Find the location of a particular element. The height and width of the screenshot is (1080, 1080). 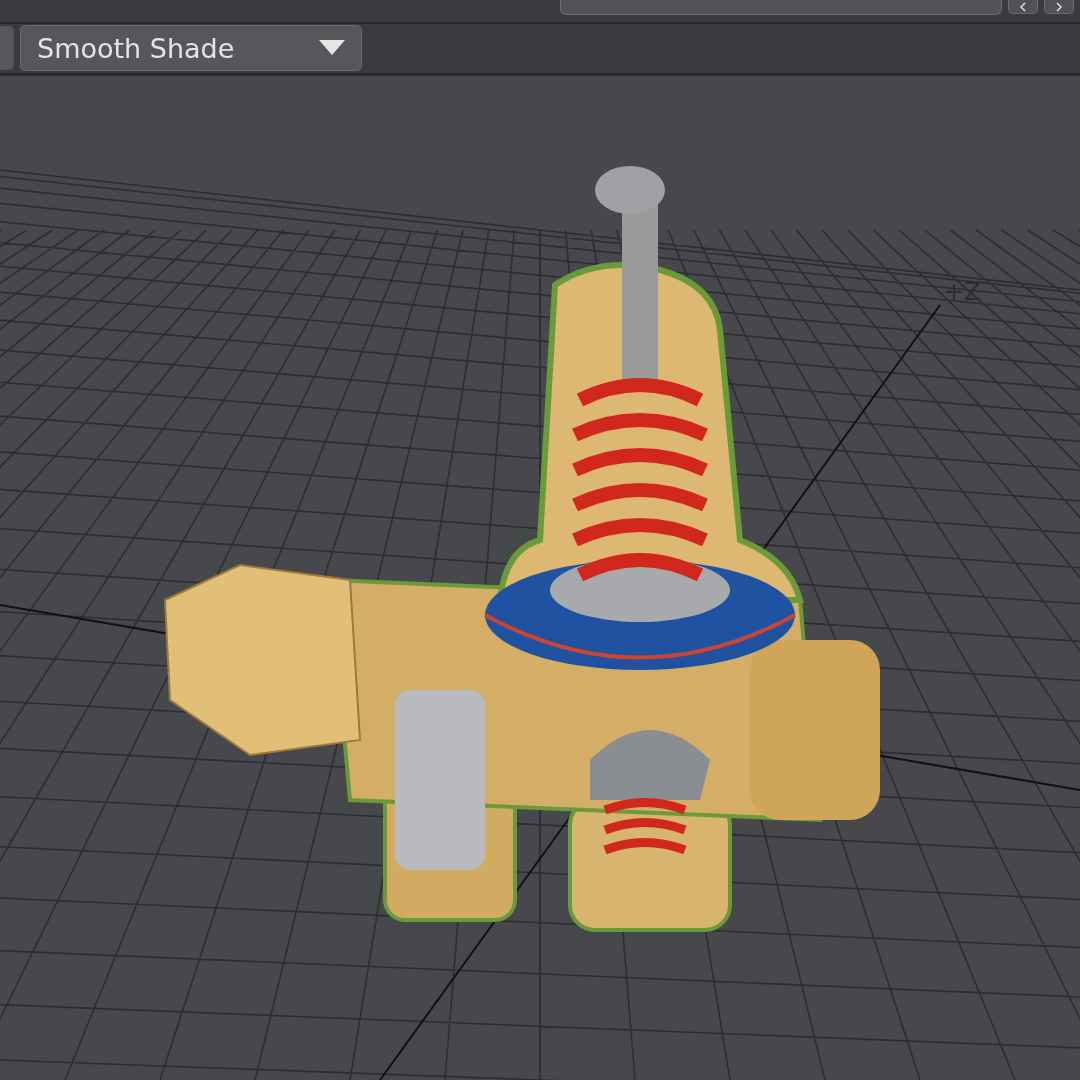

caret-left-icon is located at coordinates (1023, 6).